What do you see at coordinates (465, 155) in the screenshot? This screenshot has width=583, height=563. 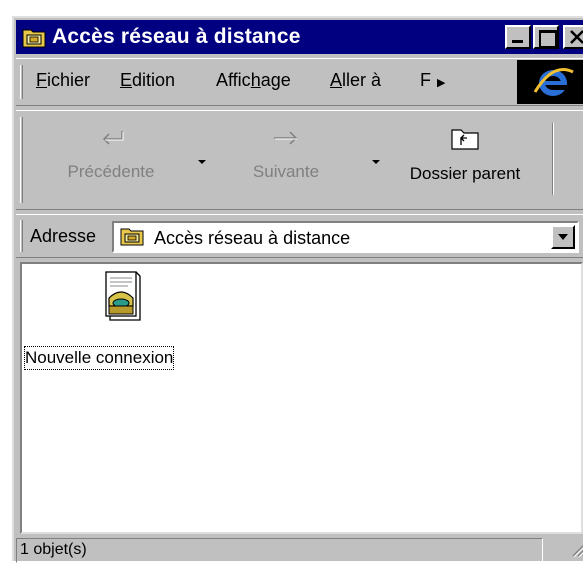 I see `up-folder-button: Dossier parent` at bounding box center [465, 155].